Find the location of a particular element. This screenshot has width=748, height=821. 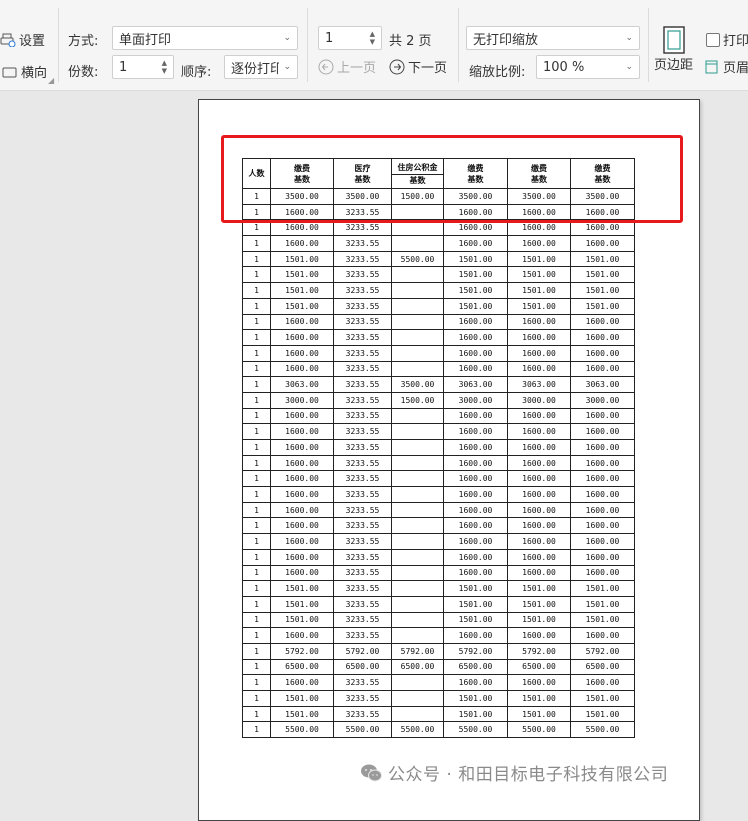

table-cell: 5792.00 is located at coordinates (475, 651).